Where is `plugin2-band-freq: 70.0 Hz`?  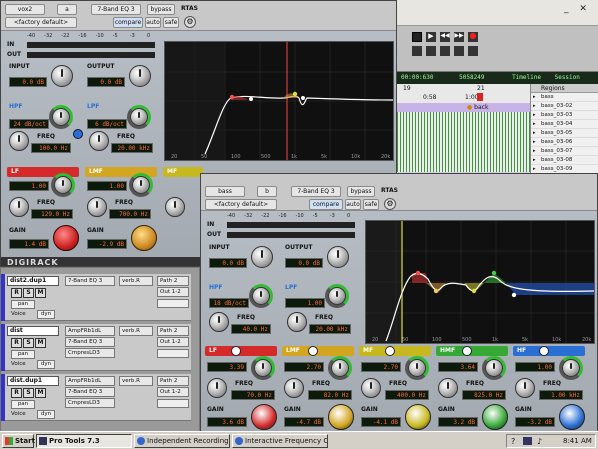
plugin2-band-freq: 70.0 Hz is located at coordinates (253, 395).